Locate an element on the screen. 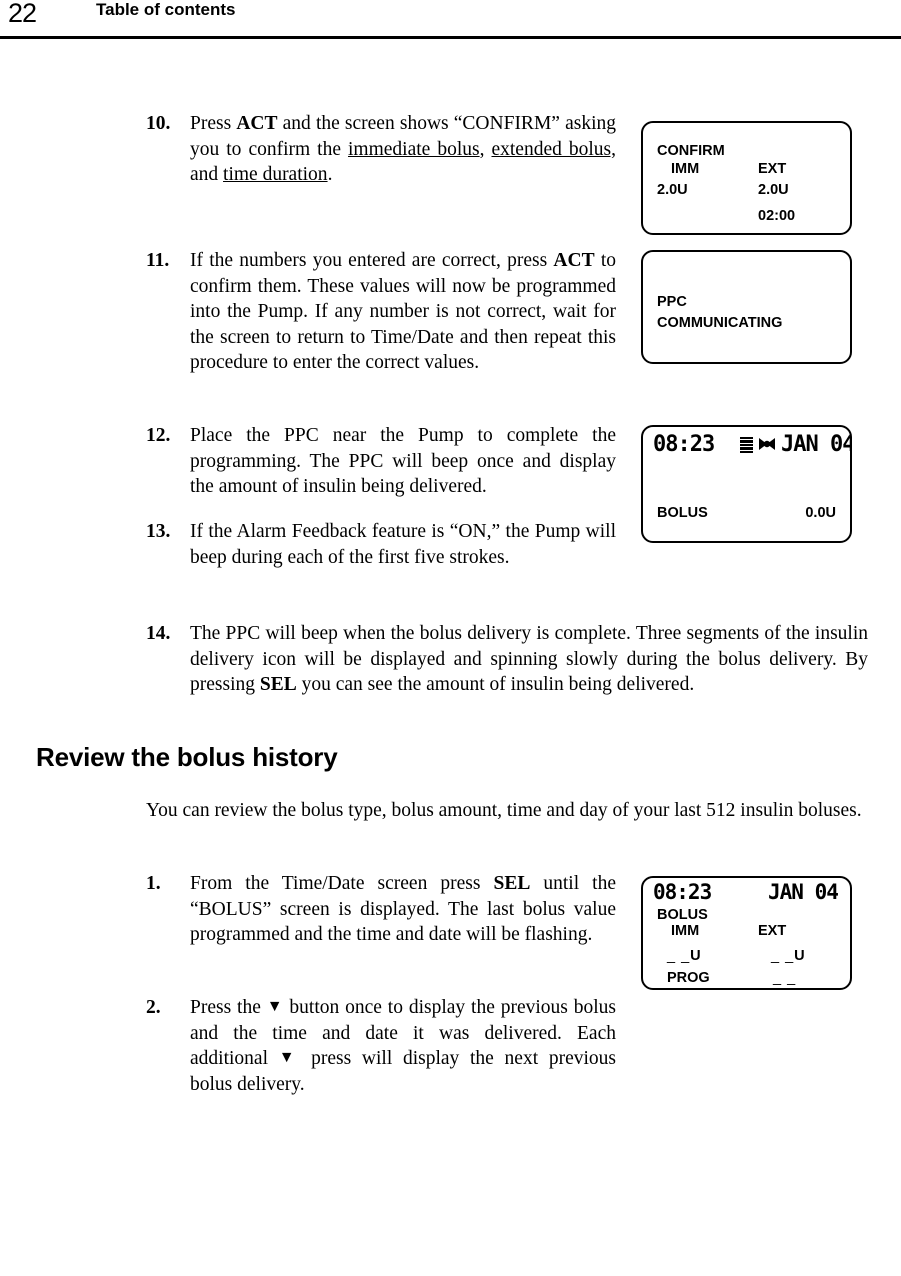 The height and width of the screenshot is (1276, 901). text-run: From the Time/Date screen press is located at coordinates (342, 883).